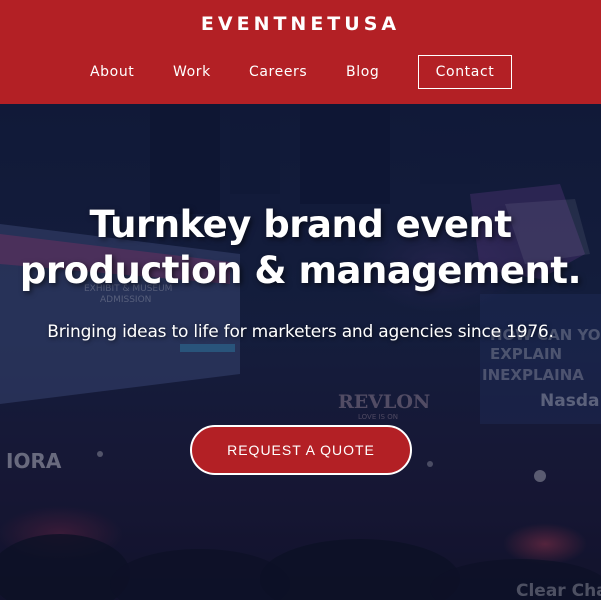 This screenshot has height=600, width=601. Describe the element at coordinates (362, 72) in the screenshot. I see `nav-link-blog: Blog` at that location.